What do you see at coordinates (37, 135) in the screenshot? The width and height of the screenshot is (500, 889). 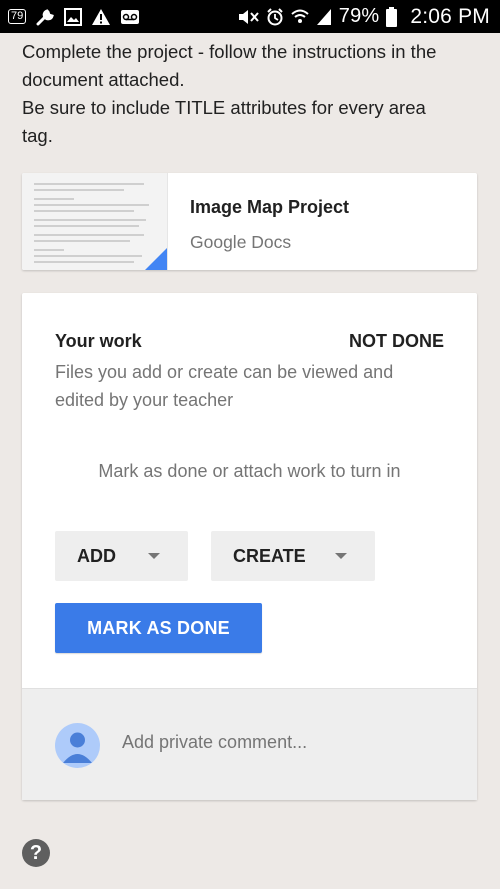 I see `instructions-line: tag.` at bounding box center [37, 135].